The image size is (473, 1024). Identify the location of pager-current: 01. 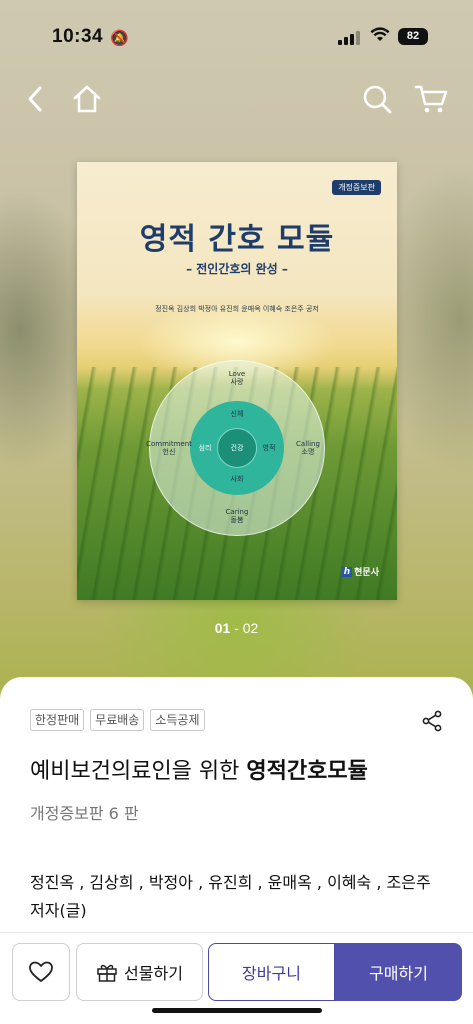
(222, 628).